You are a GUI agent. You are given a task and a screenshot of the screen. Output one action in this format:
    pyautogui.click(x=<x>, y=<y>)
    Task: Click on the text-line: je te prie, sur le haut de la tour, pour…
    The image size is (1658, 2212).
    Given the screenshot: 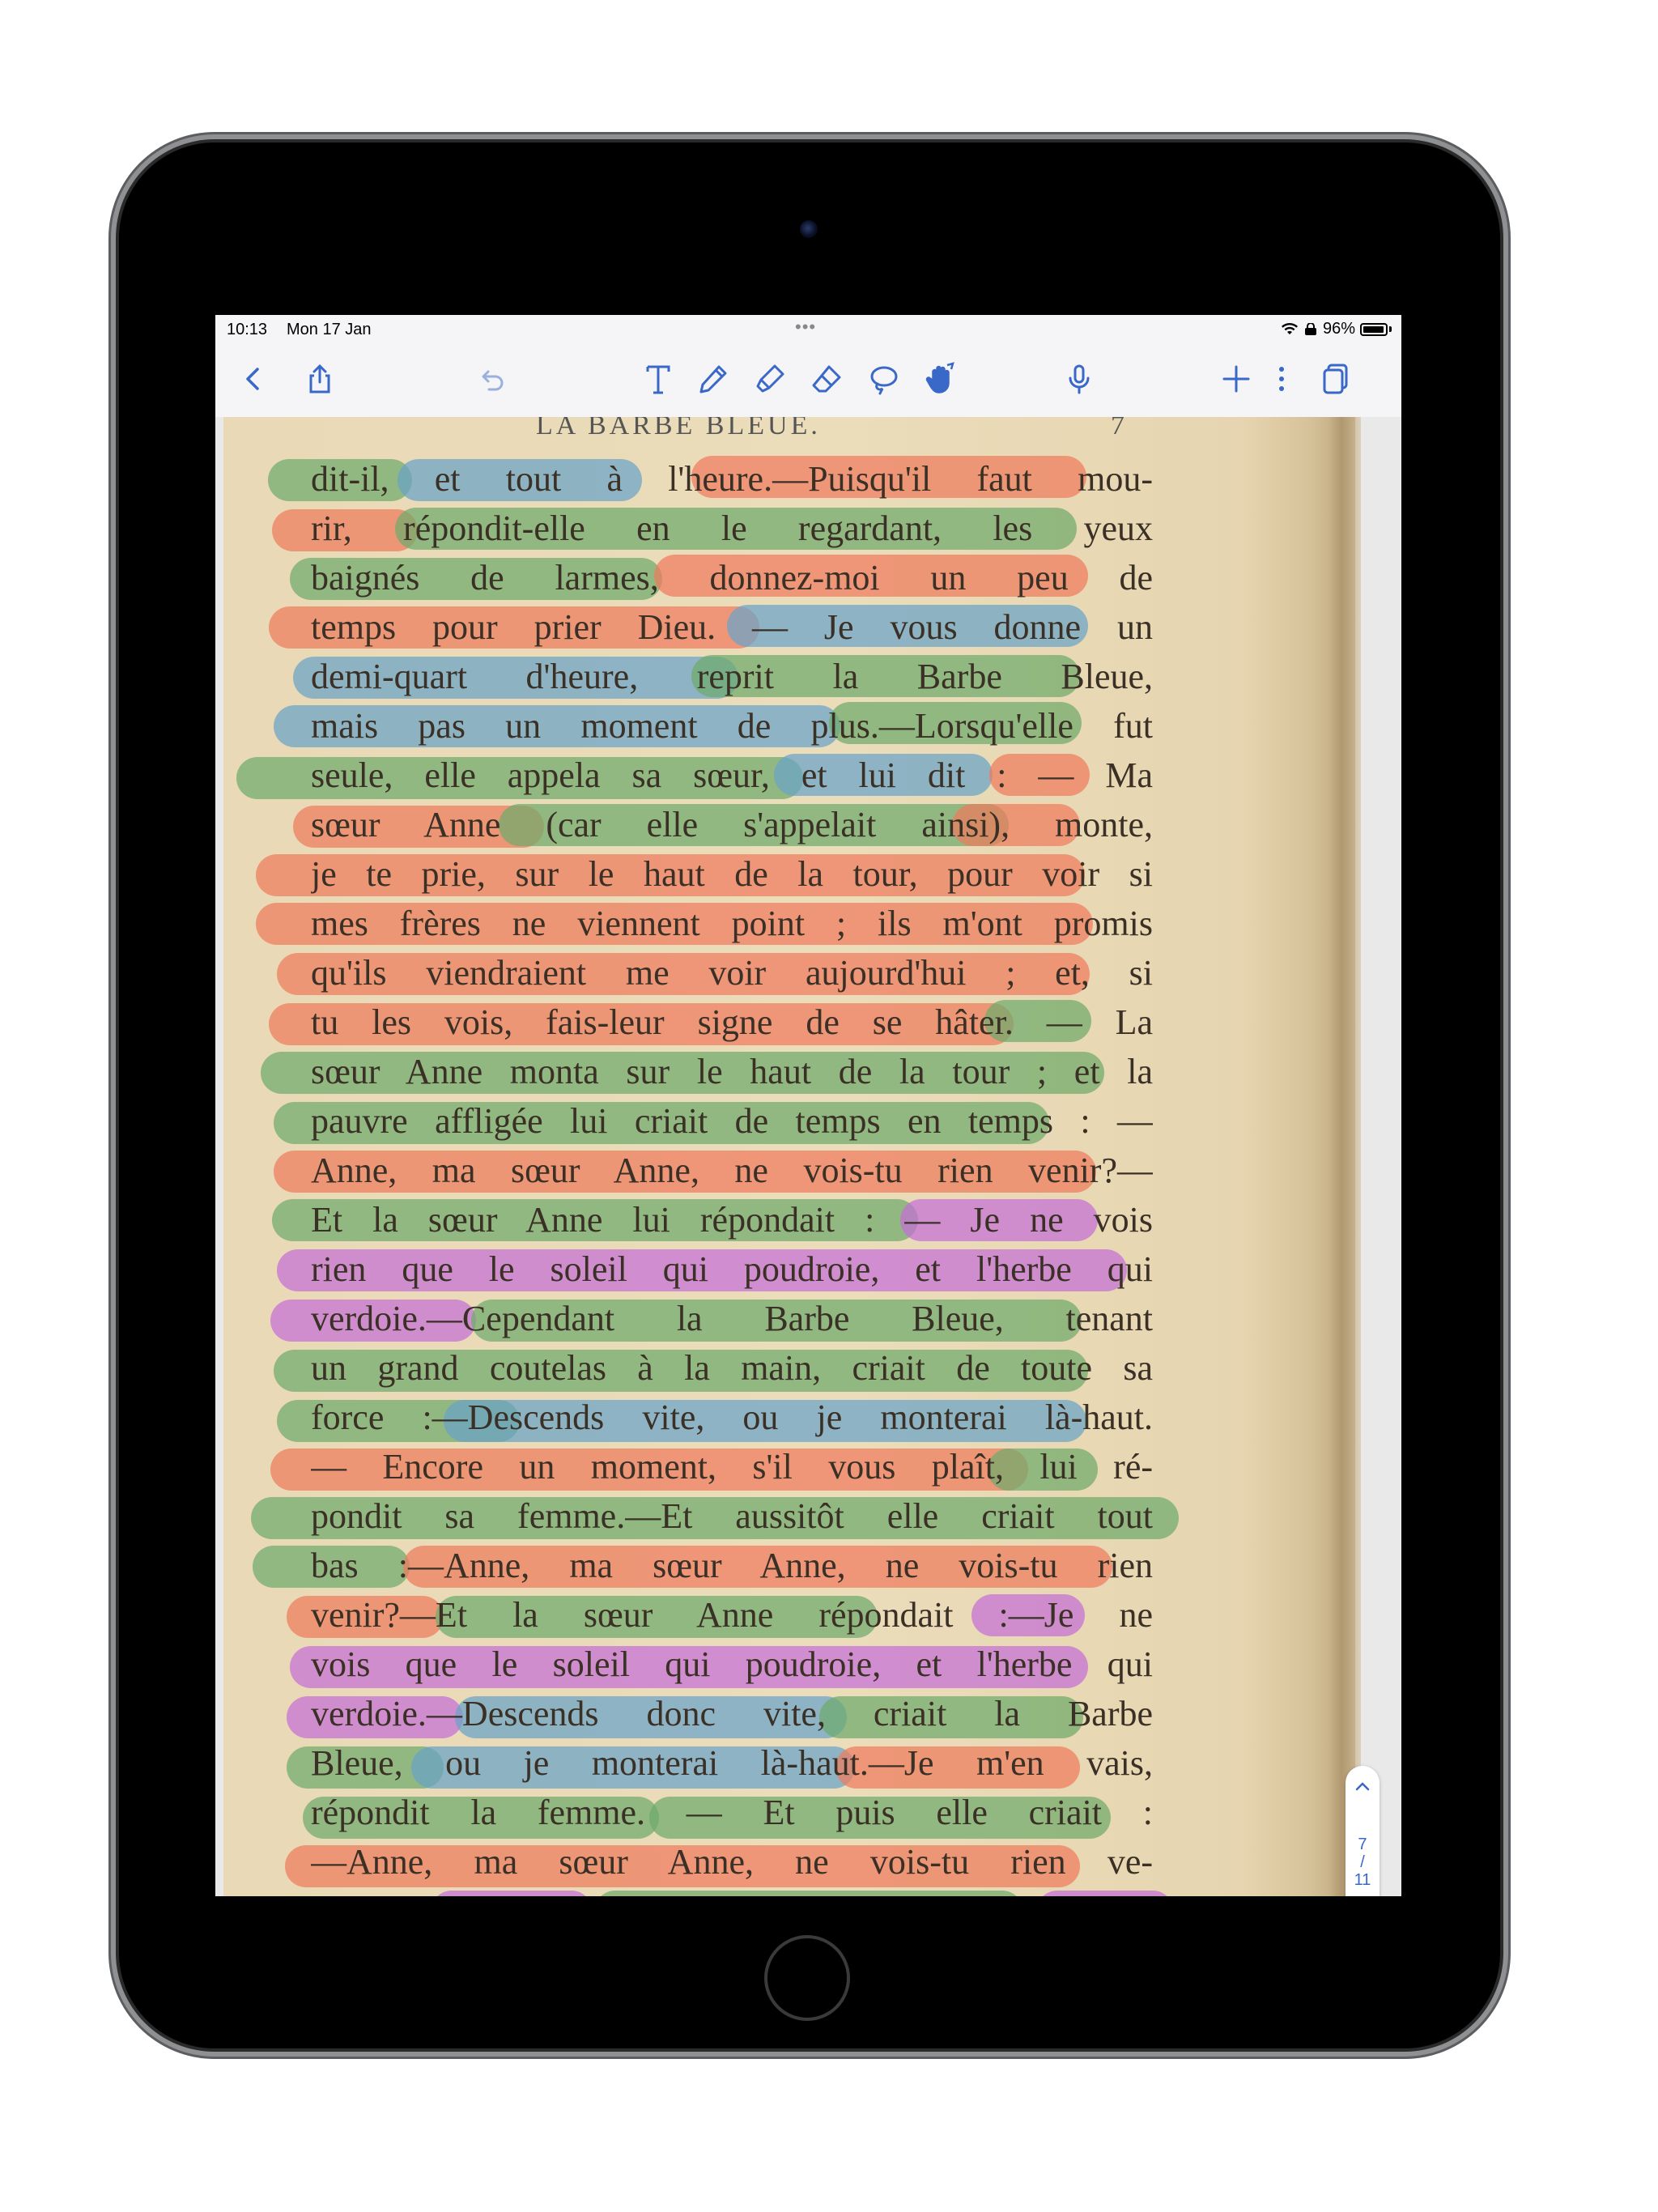 What is the action you would take?
    pyautogui.click(x=732, y=874)
    